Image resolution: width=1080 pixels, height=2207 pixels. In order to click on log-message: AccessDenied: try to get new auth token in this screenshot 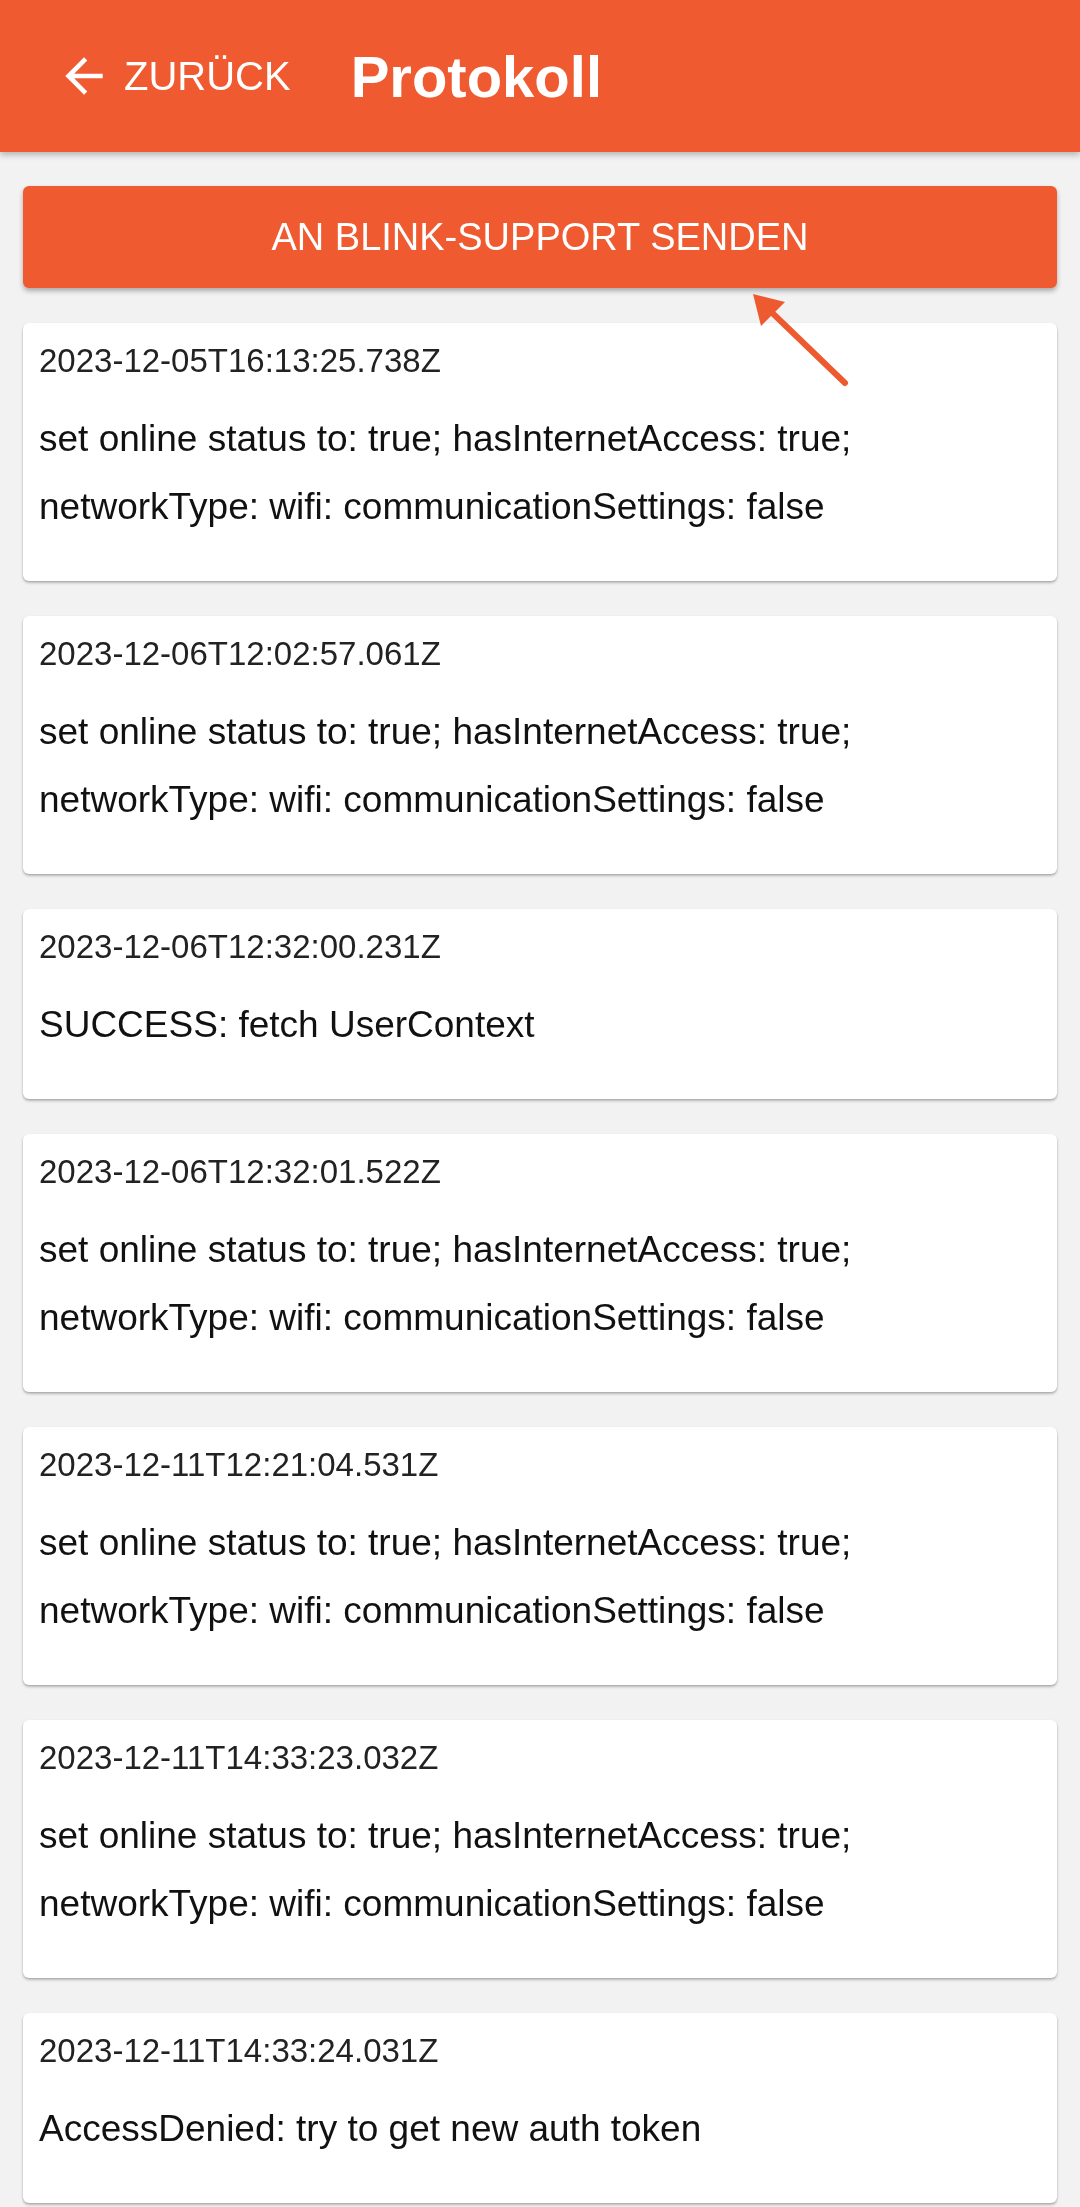, I will do `click(371, 2129)`.